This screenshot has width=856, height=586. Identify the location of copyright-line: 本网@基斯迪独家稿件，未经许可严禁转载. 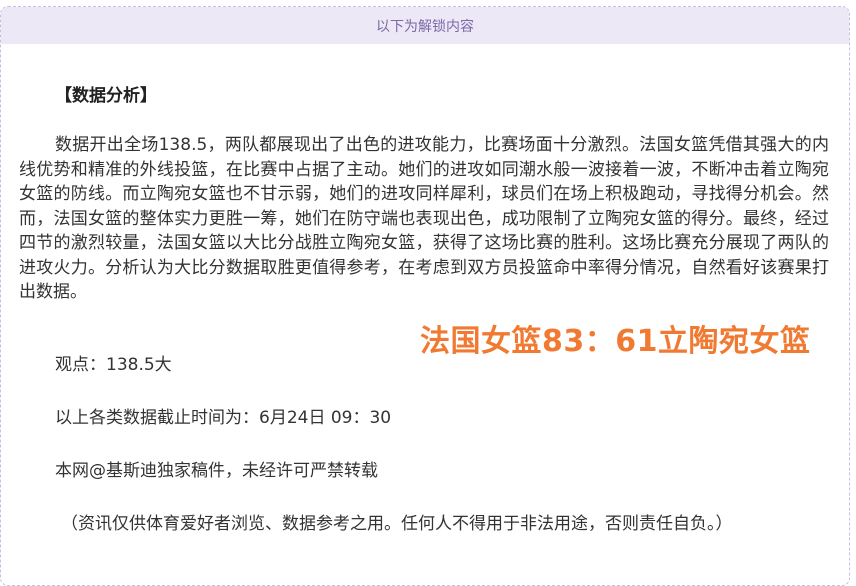
(216, 471).